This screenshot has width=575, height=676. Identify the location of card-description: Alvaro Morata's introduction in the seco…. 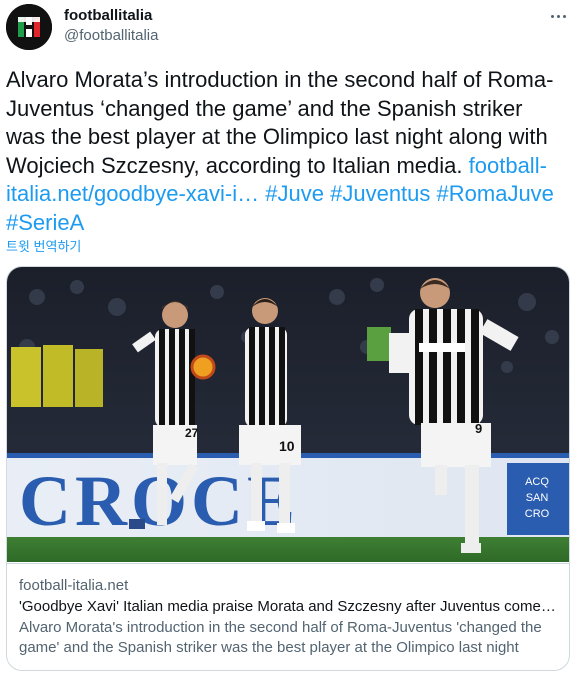
(280, 637).